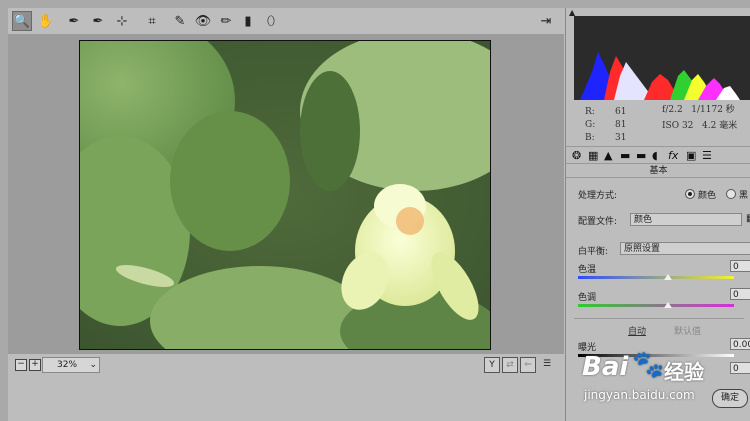  Describe the element at coordinates (748, 218) in the screenshot. I see `profile-browser-icon: ▦` at that location.